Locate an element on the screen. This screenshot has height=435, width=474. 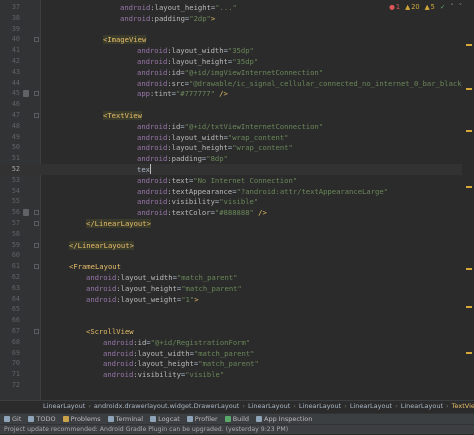
chevron-down-icon: ˅ is located at coordinates (460, 7).